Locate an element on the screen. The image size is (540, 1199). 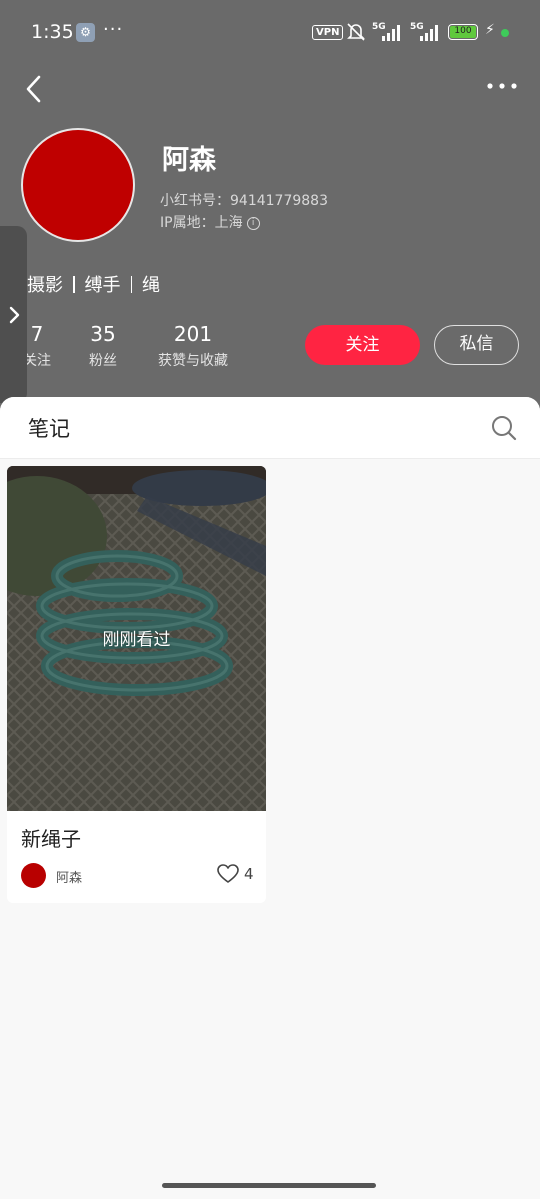
bio-tags: 摄影 缚手绳 is located at coordinates (93, 284).